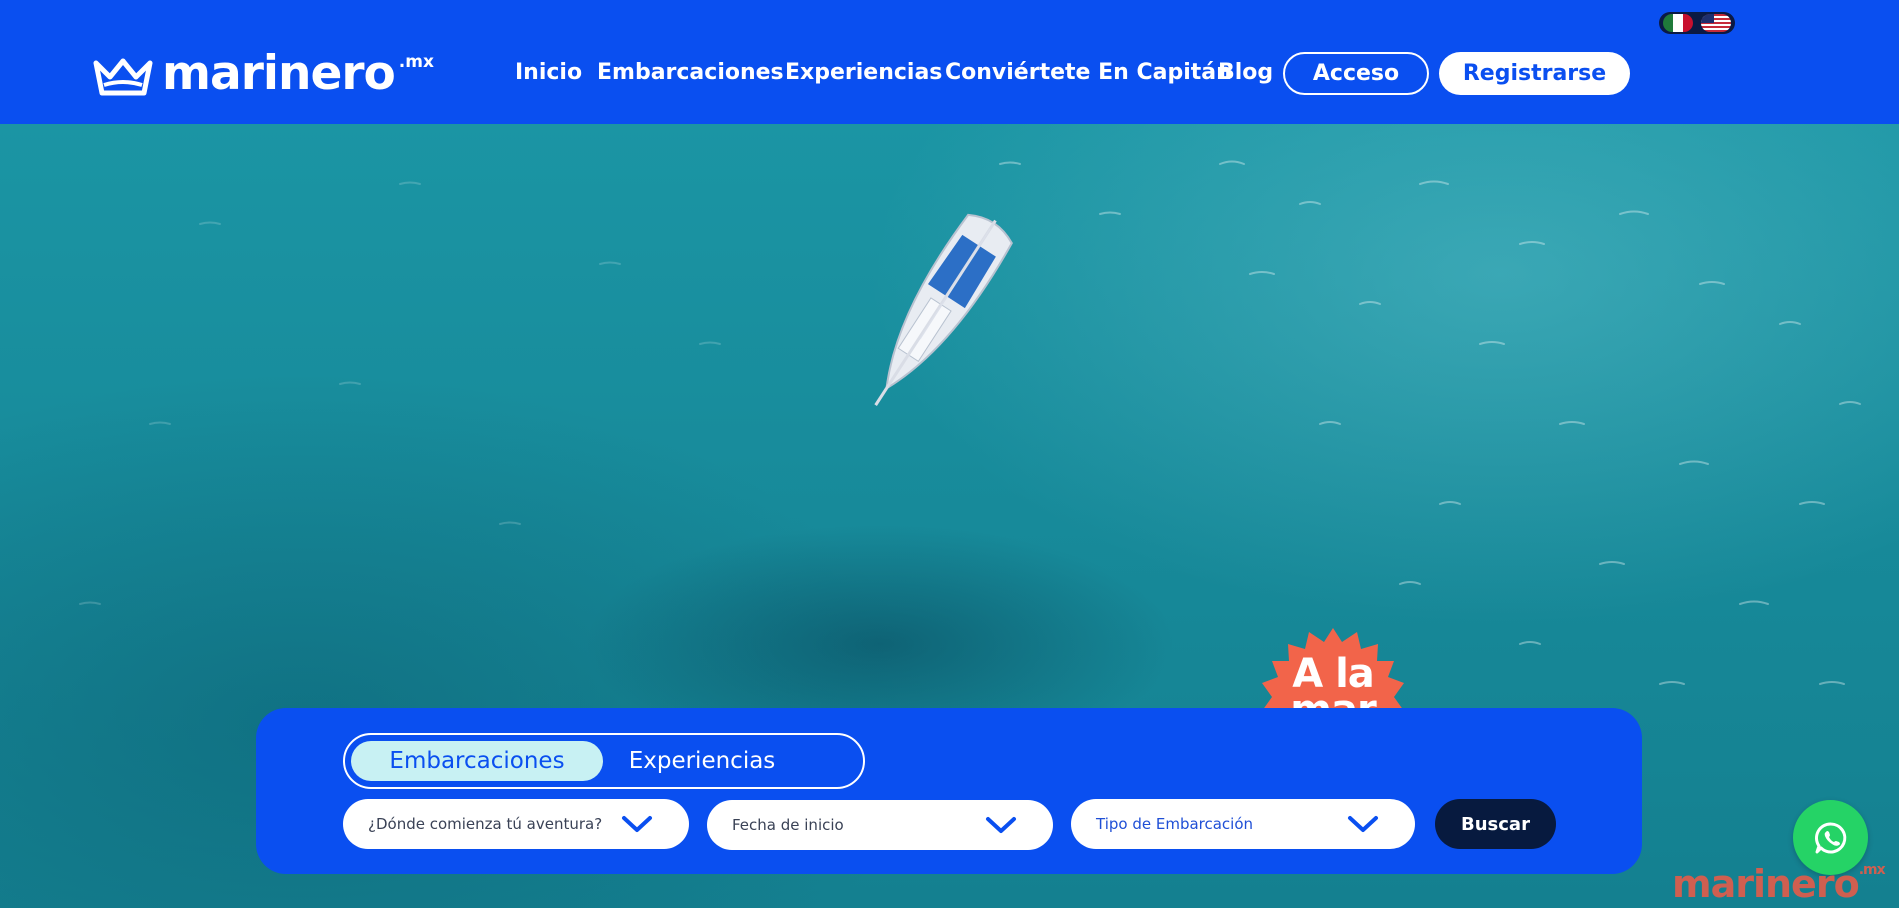  Describe the element at coordinates (477, 761) in the screenshot. I see `tab-embarcaciones: Embarcaciones` at that location.